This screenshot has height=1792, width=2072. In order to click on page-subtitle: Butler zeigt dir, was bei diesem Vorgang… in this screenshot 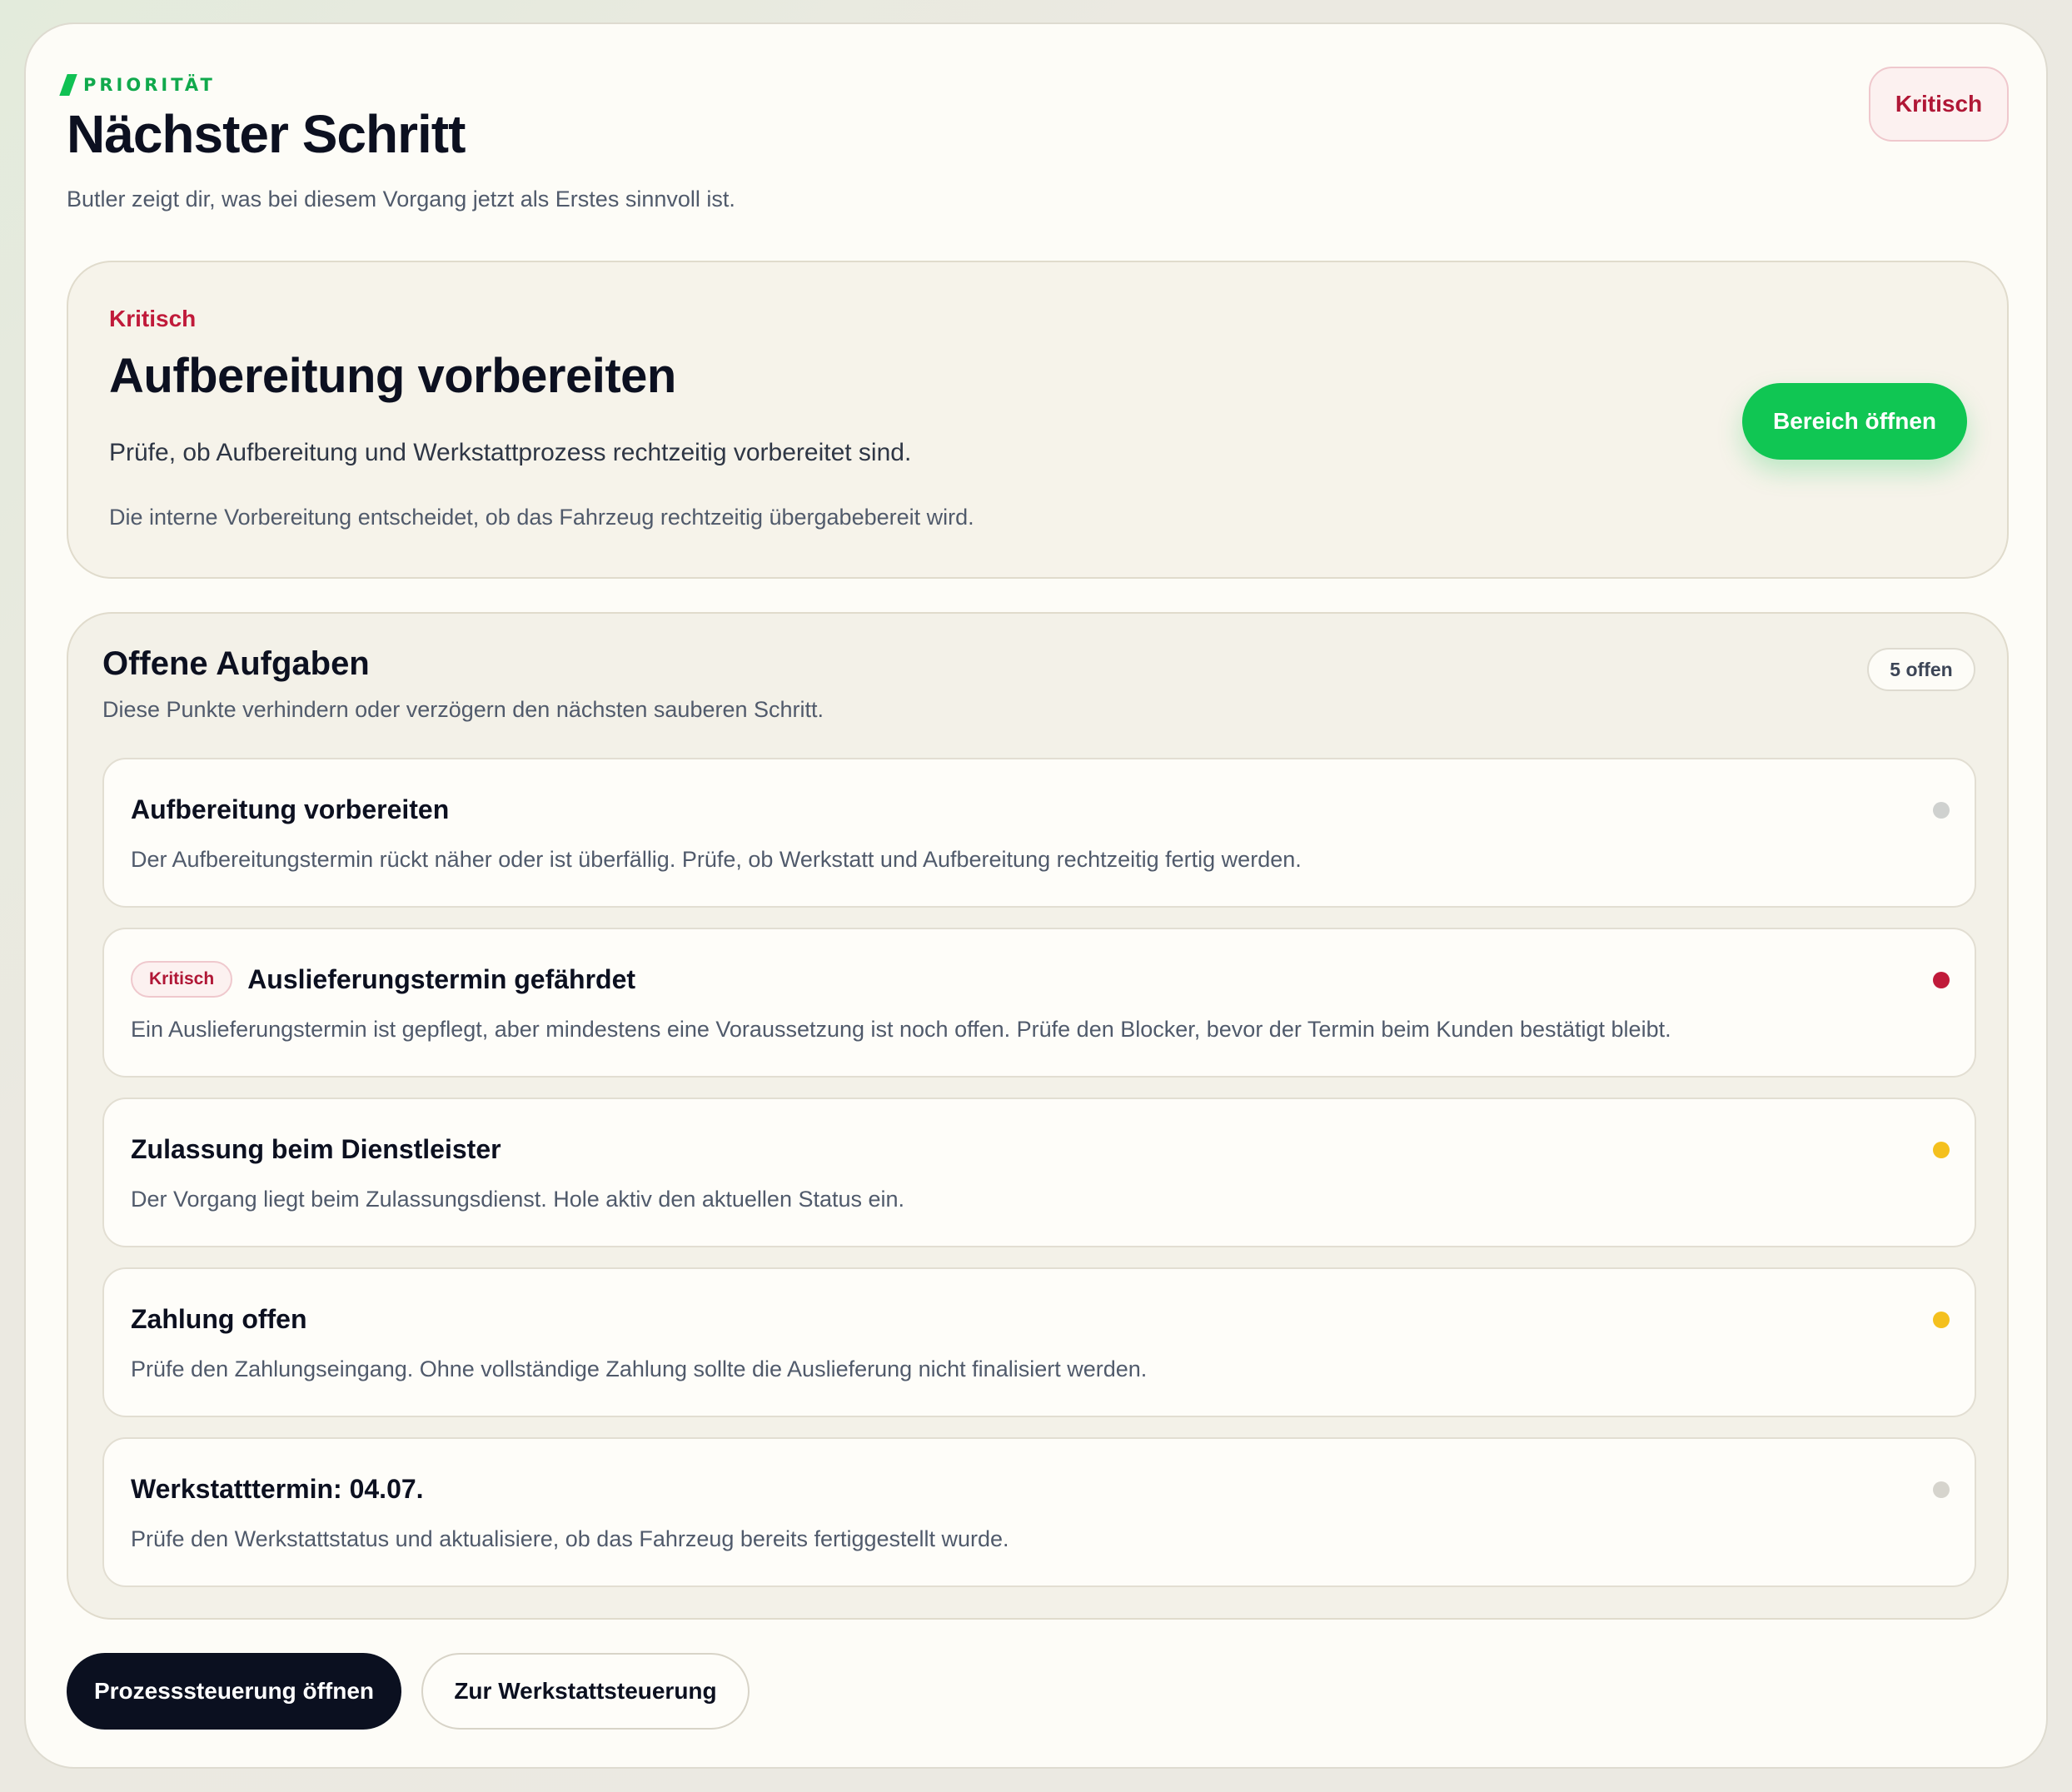, I will do `click(401, 199)`.